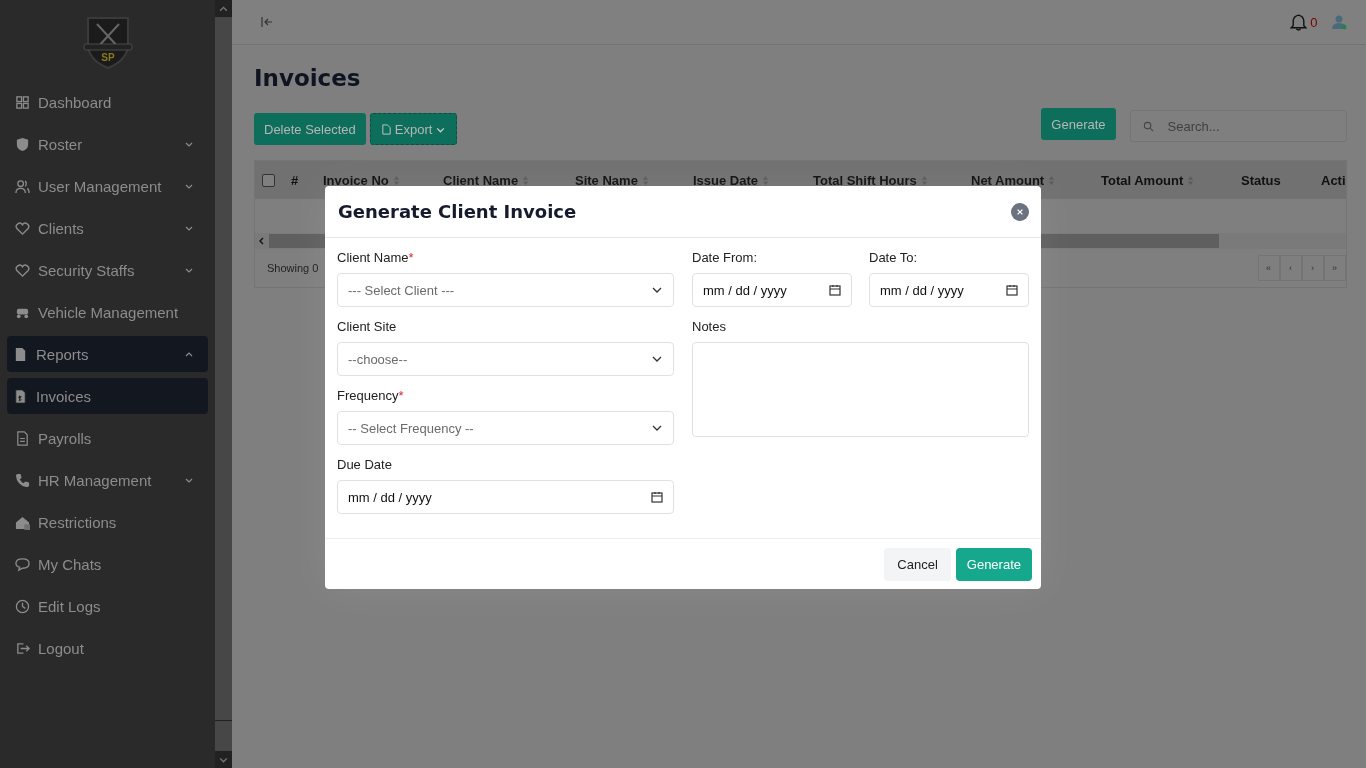 This screenshot has width=1366, height=768. What do you see at coordinates (1314, 22) in the screenshot?
I see `notification-count: 0` at bounding box center [1314, 22].